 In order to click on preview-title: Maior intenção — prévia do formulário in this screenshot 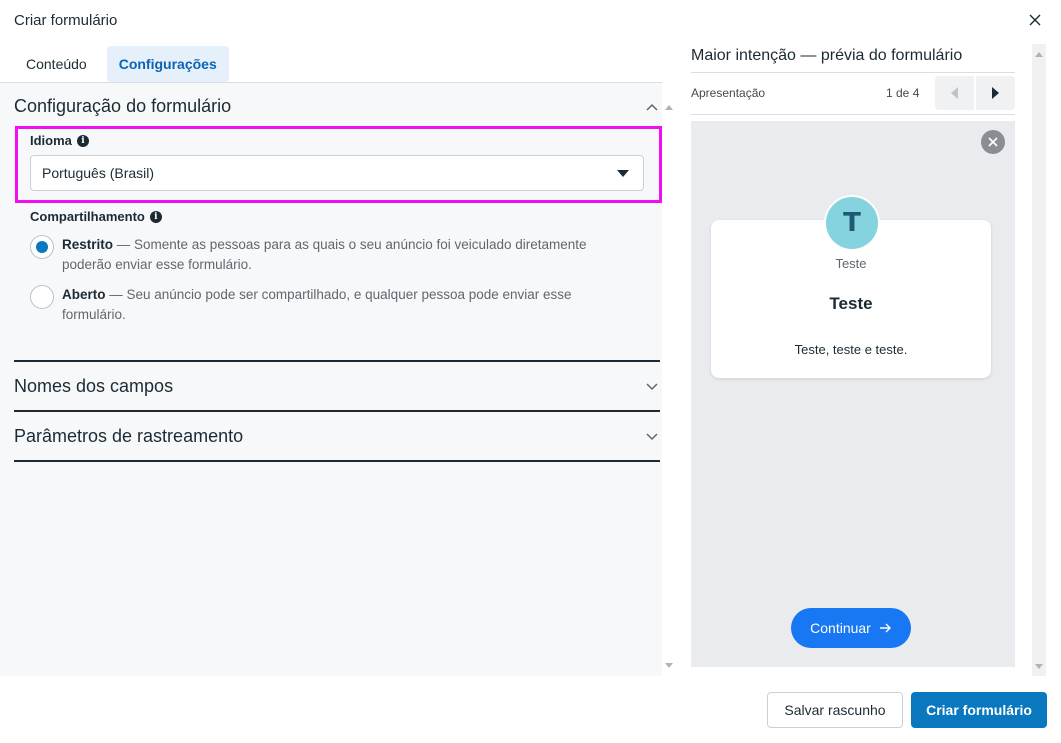, I will do `click(827, 55)`.